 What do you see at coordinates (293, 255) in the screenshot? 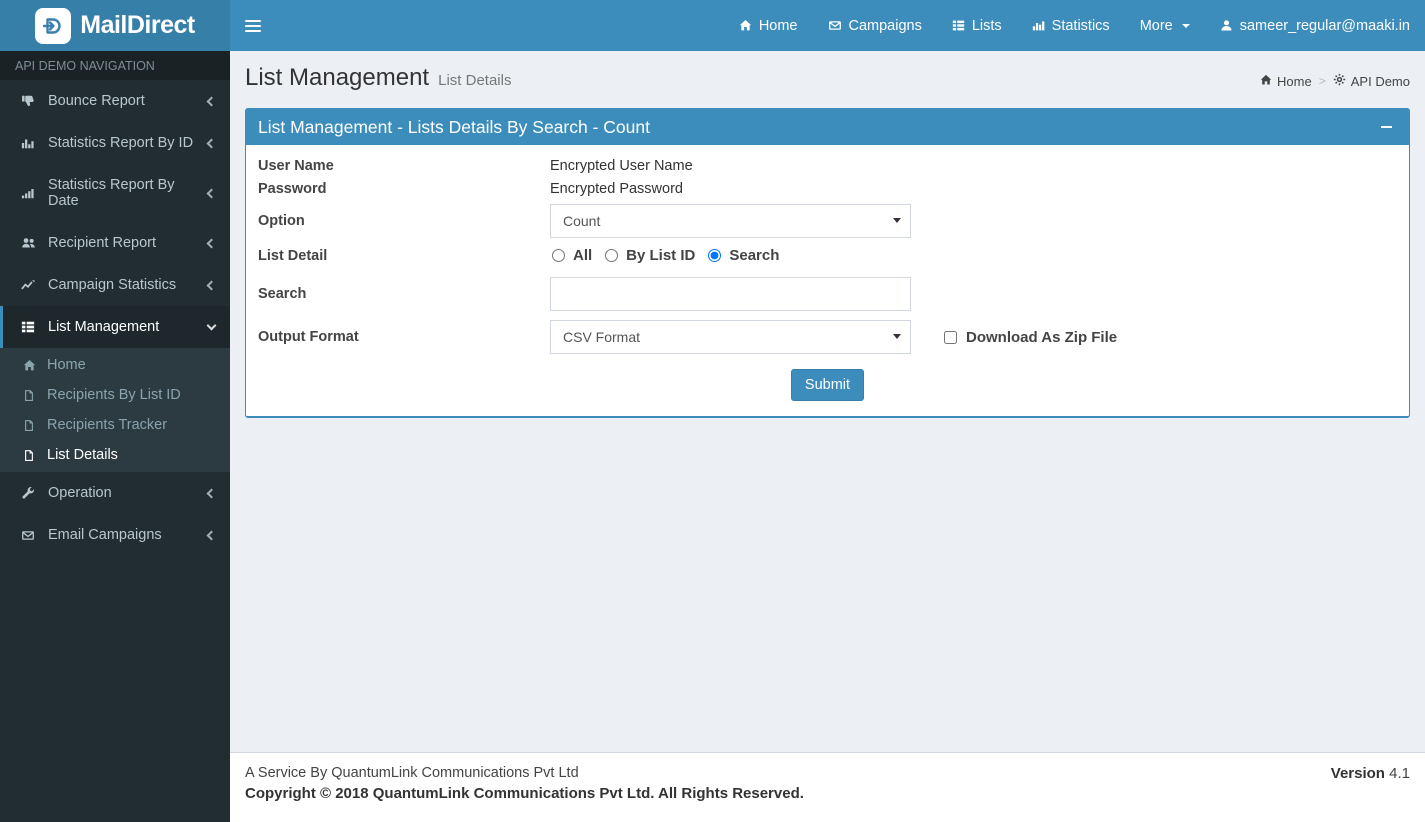
I see `list-detail-label: List Detail` at bounding box center [293, 255].